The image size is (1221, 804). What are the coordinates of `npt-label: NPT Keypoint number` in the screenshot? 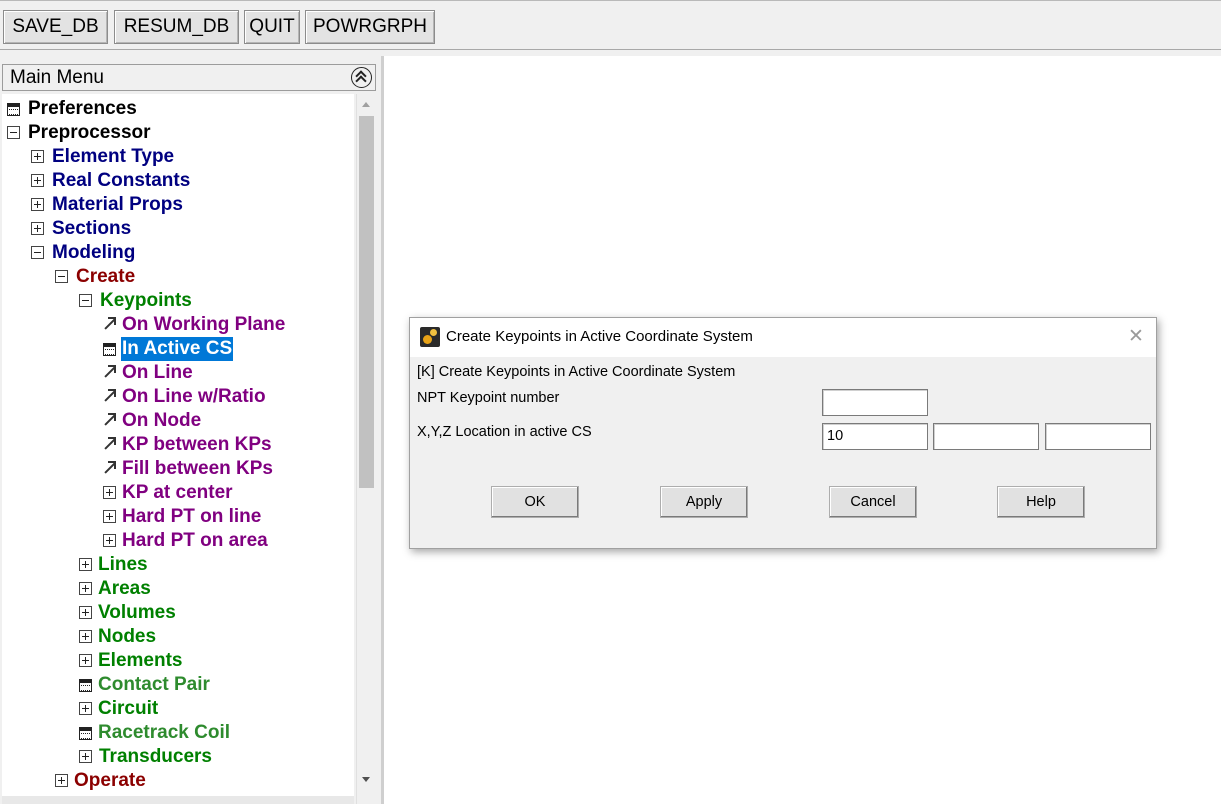 It's located at (488, 398).